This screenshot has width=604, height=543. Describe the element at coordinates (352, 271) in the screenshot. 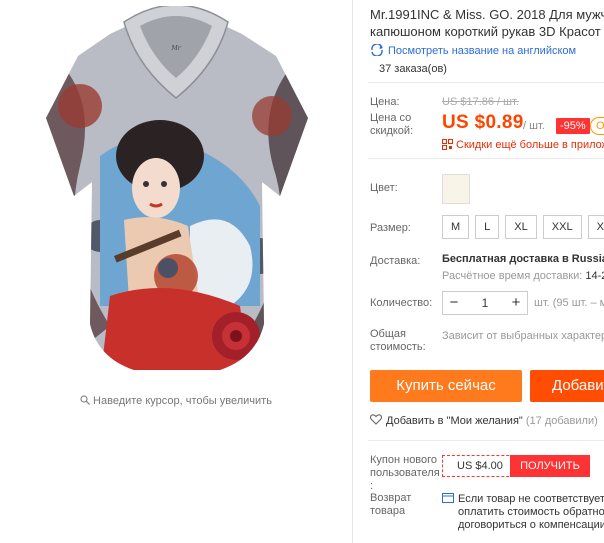

I see `divider` at that location.